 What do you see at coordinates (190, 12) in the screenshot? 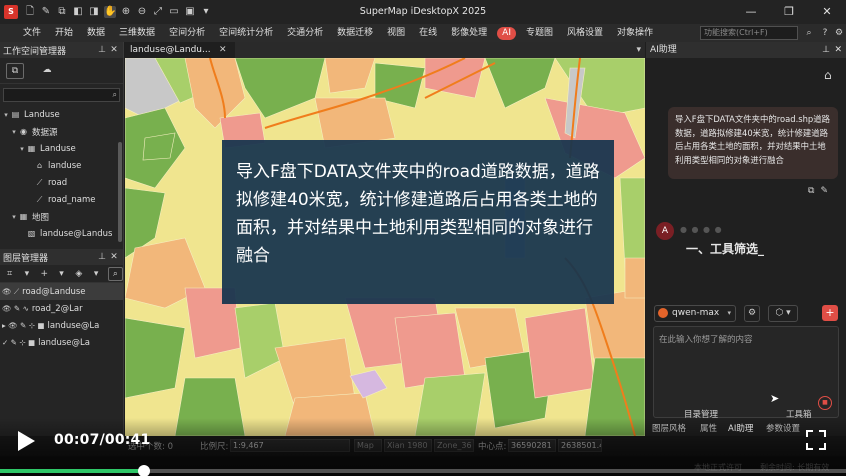
I see `quick-access-icon: ▣` at bounding box center [190, 12].